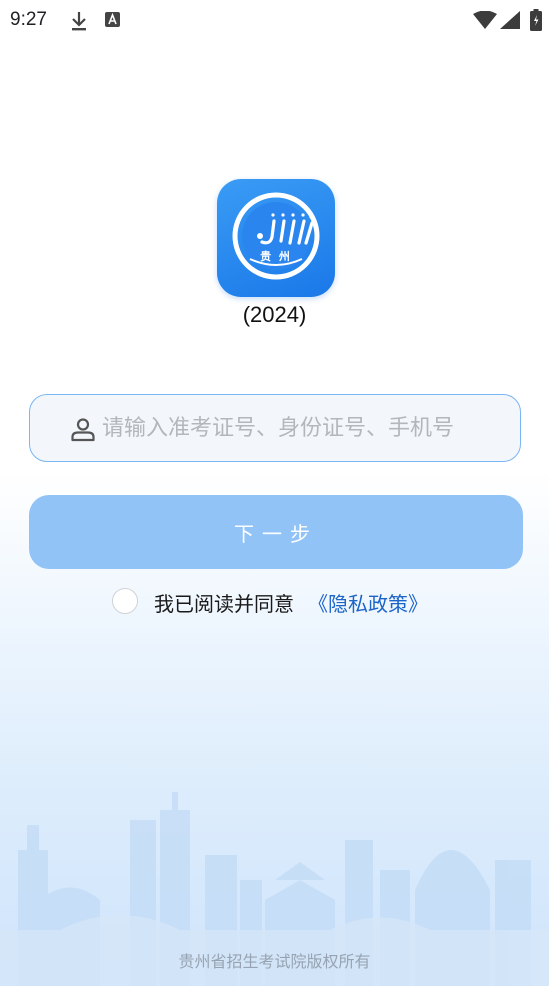  Describe the element at coordinates (83, 430) in the screenshot. I see `user-icon` at that location.